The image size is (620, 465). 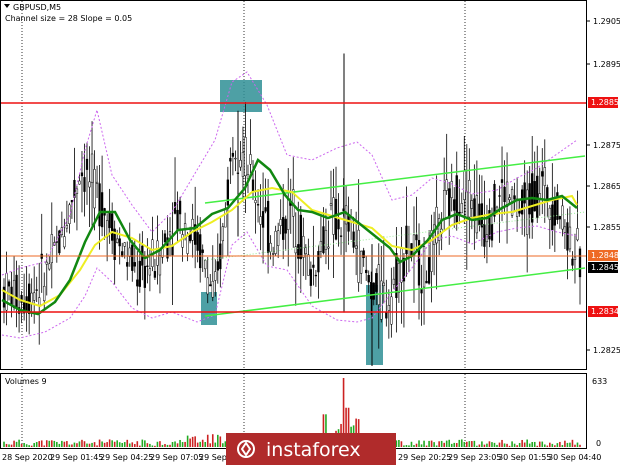 What do you see at coordinates (474, 457) in the screenshot?
I see `time-label: 29 Sep 23:05` at bounding box center [474, 457].